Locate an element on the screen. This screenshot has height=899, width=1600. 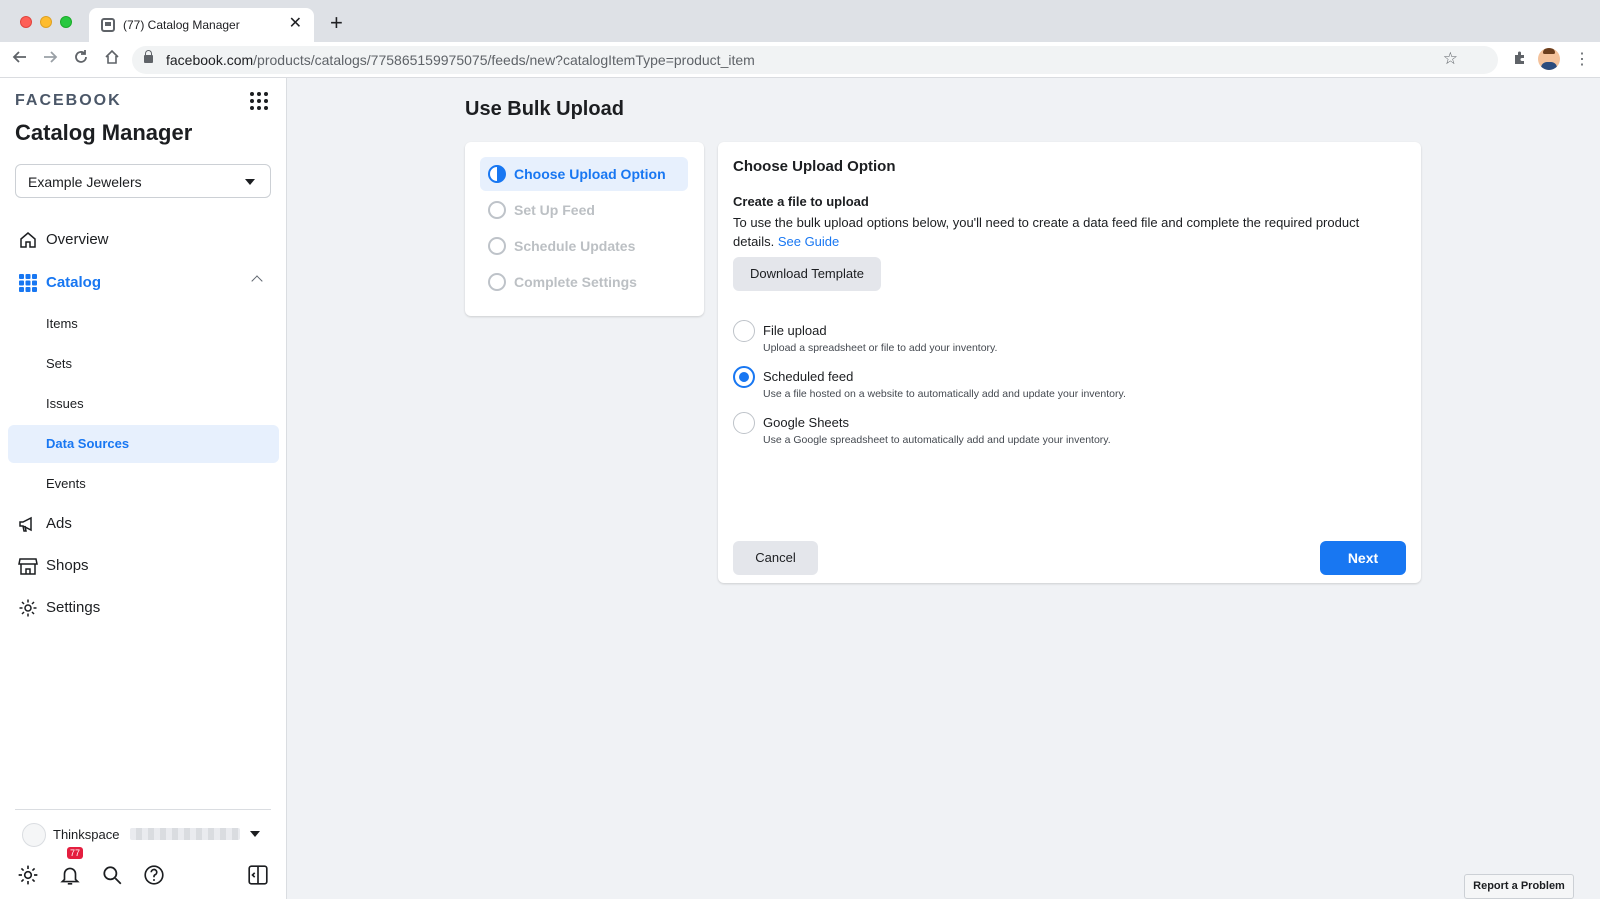
step-choose-upload-option: Choose Upload Option is located at coordinates (584, 174).